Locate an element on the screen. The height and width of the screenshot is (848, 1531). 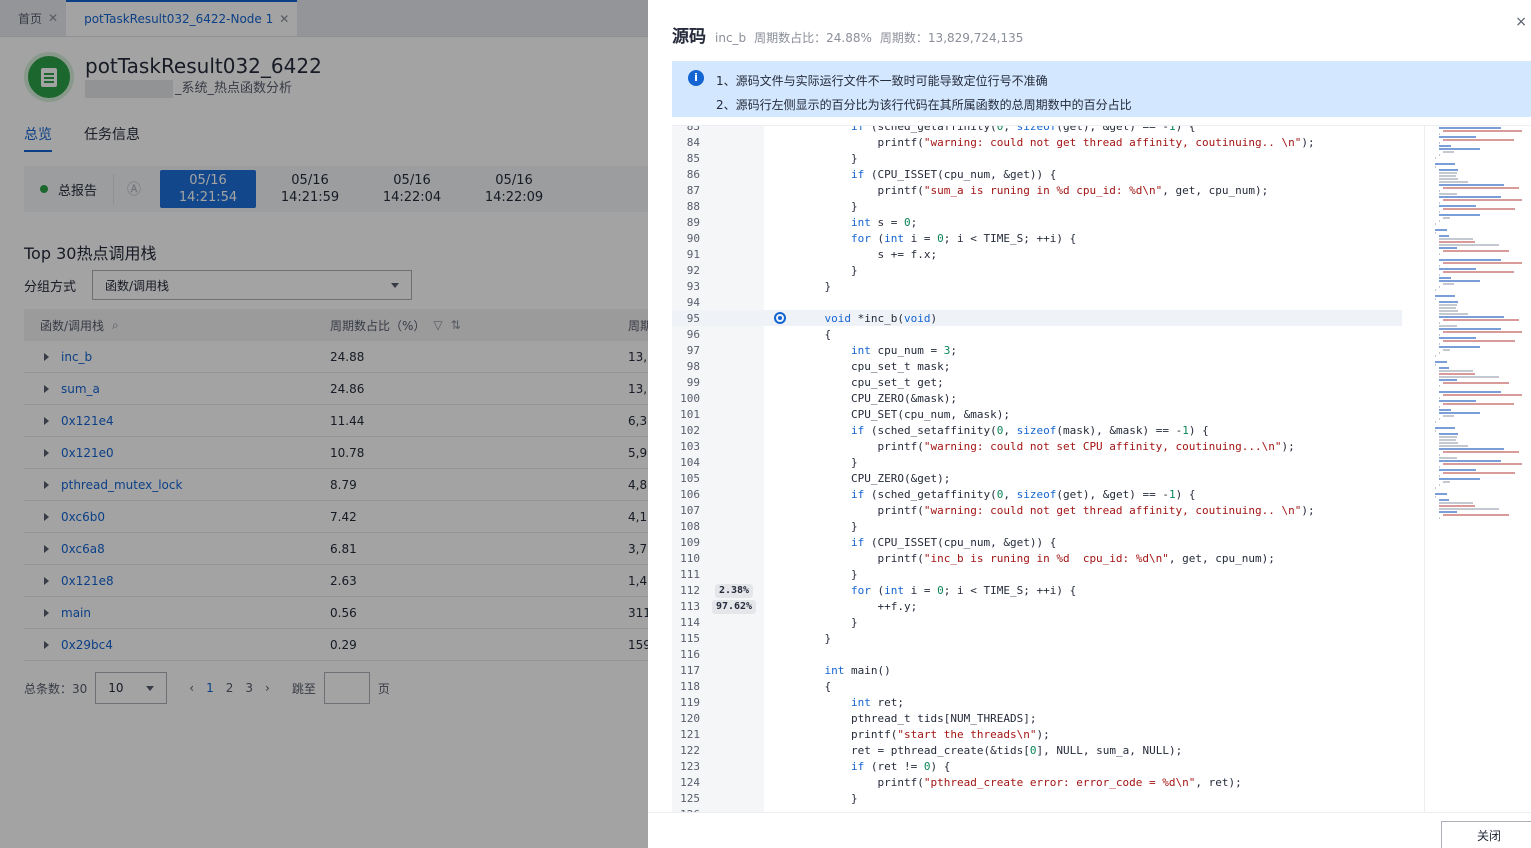
code-text: if (ret != 0) { is located at coordinates (901, 766).